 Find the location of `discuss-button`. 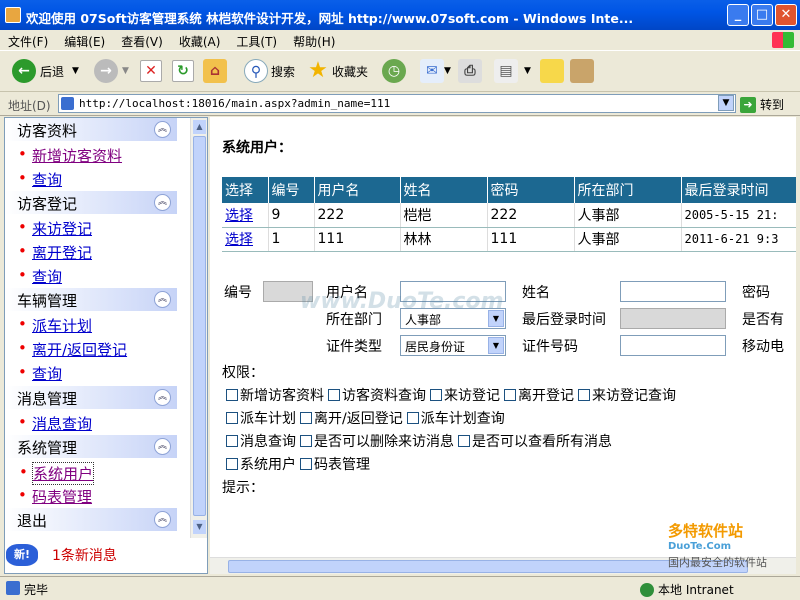

discuss-button is located at coordinates (552, 71).